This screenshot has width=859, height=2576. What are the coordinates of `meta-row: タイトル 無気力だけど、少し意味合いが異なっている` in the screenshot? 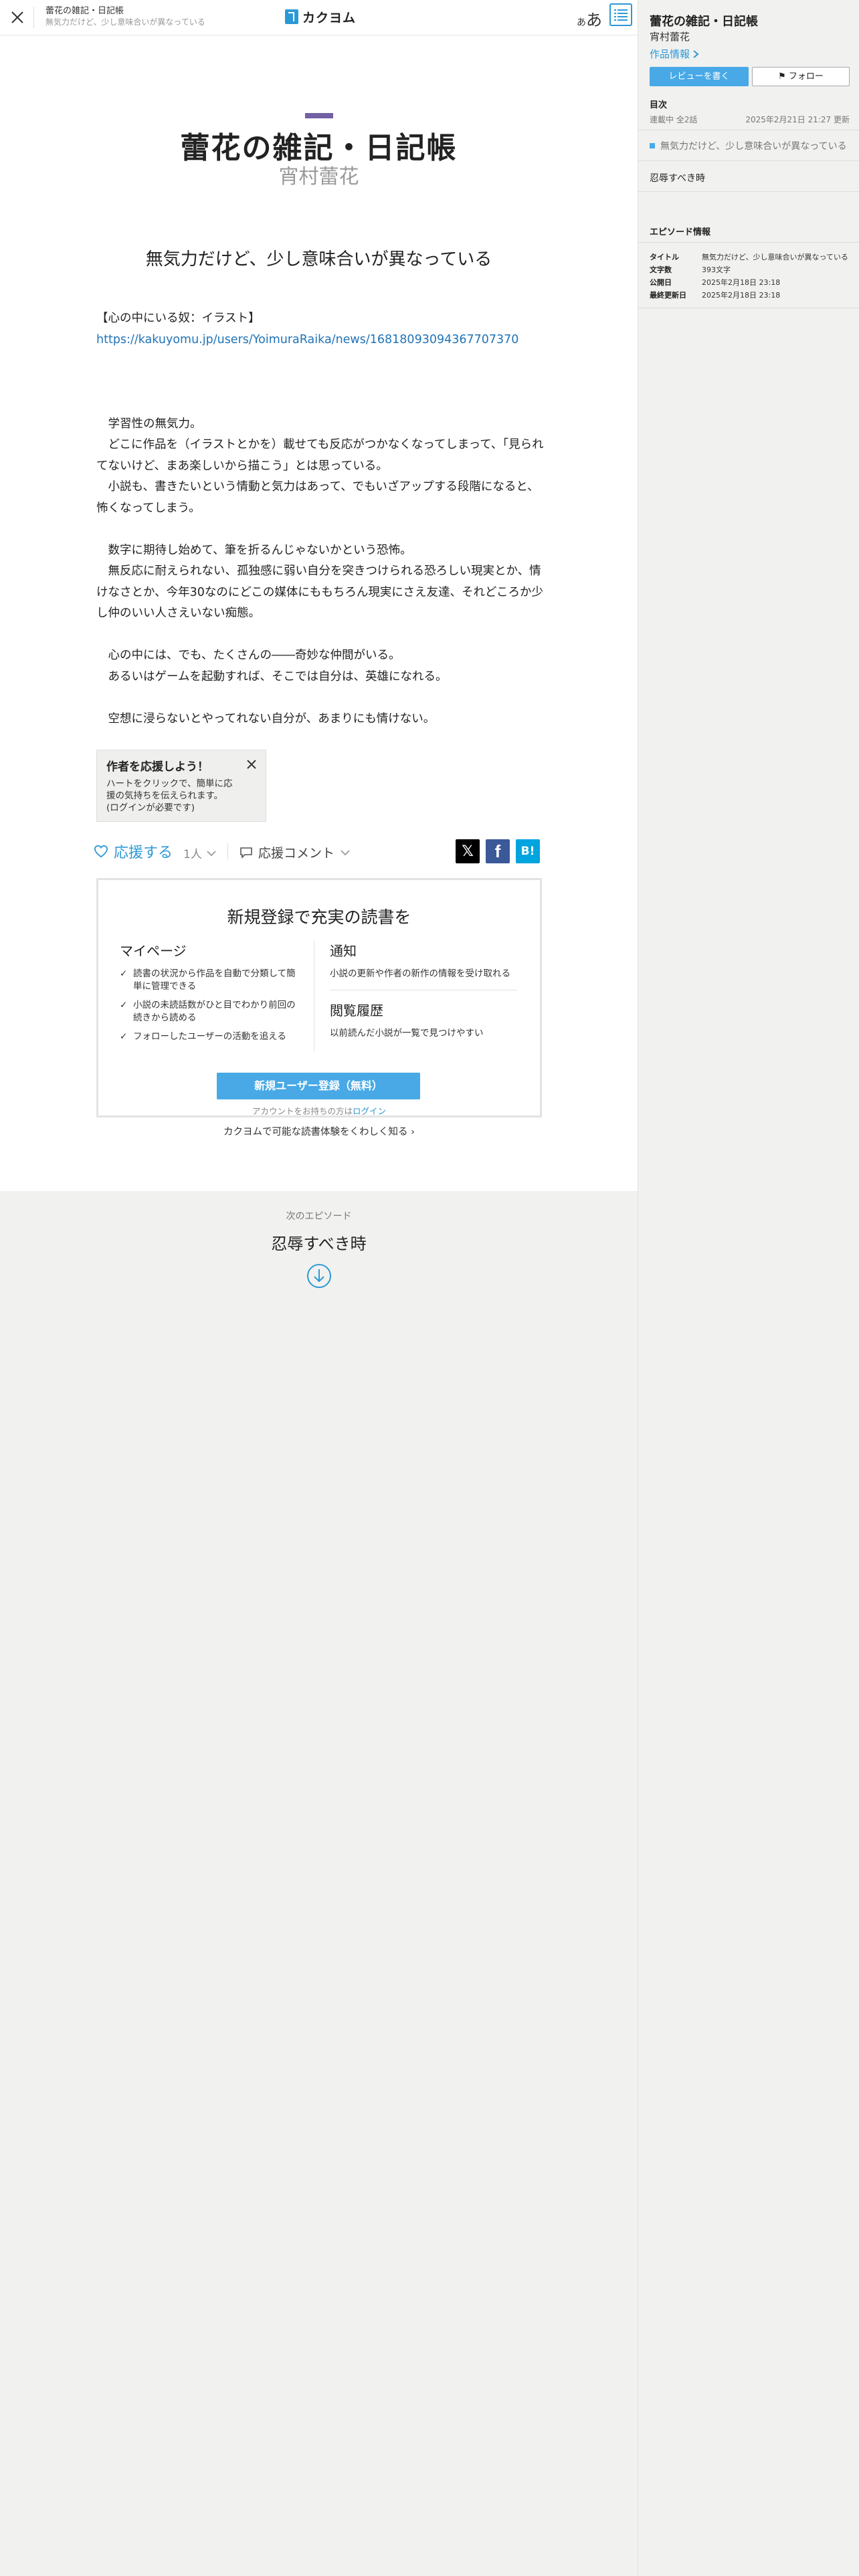 It's located at (749, 256).